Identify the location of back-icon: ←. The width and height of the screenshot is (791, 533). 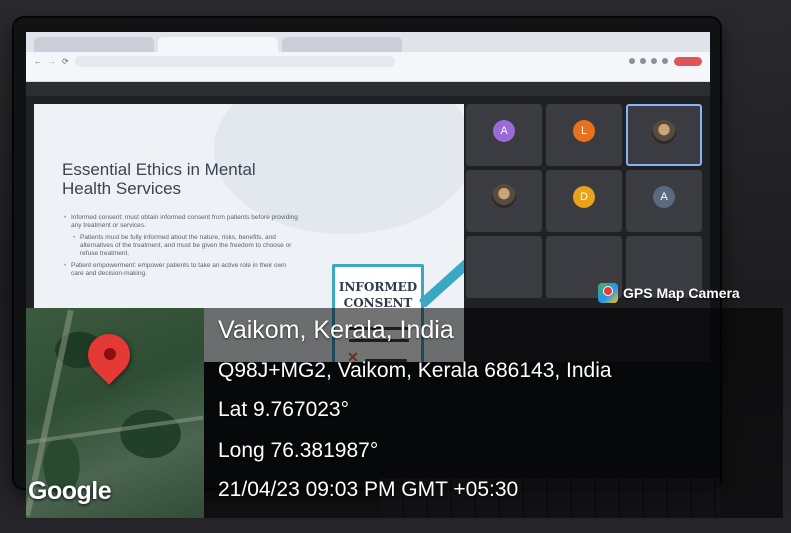
(38, 61).